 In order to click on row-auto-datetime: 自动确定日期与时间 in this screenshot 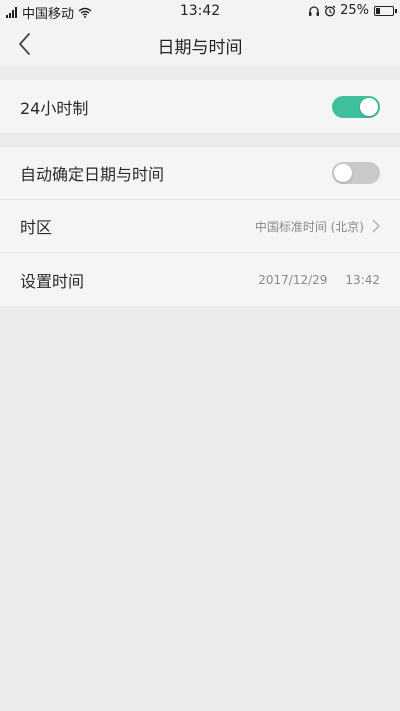, I will do `click(200, 173)`.